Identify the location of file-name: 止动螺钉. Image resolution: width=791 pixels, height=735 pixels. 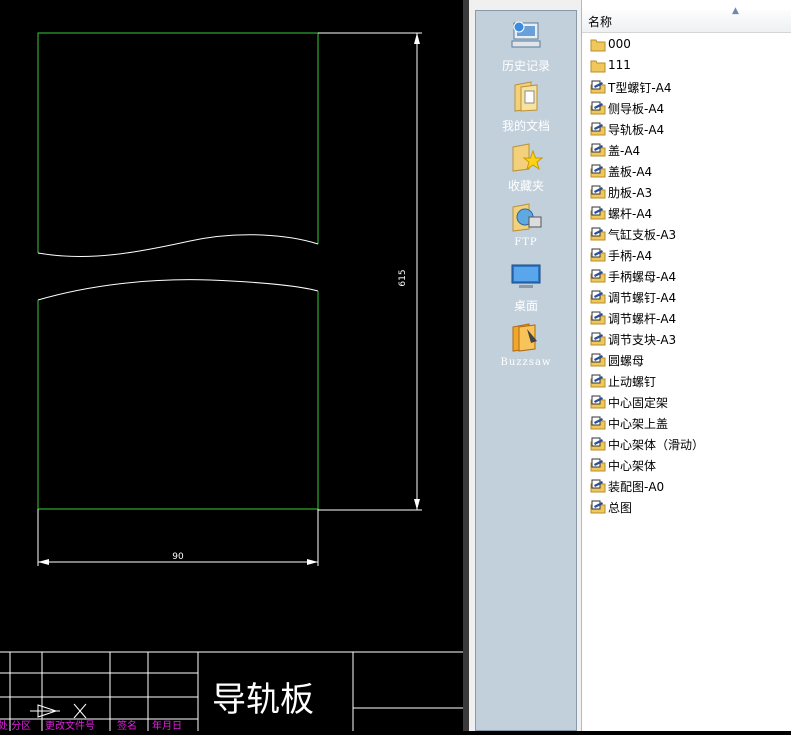
(632, 382).